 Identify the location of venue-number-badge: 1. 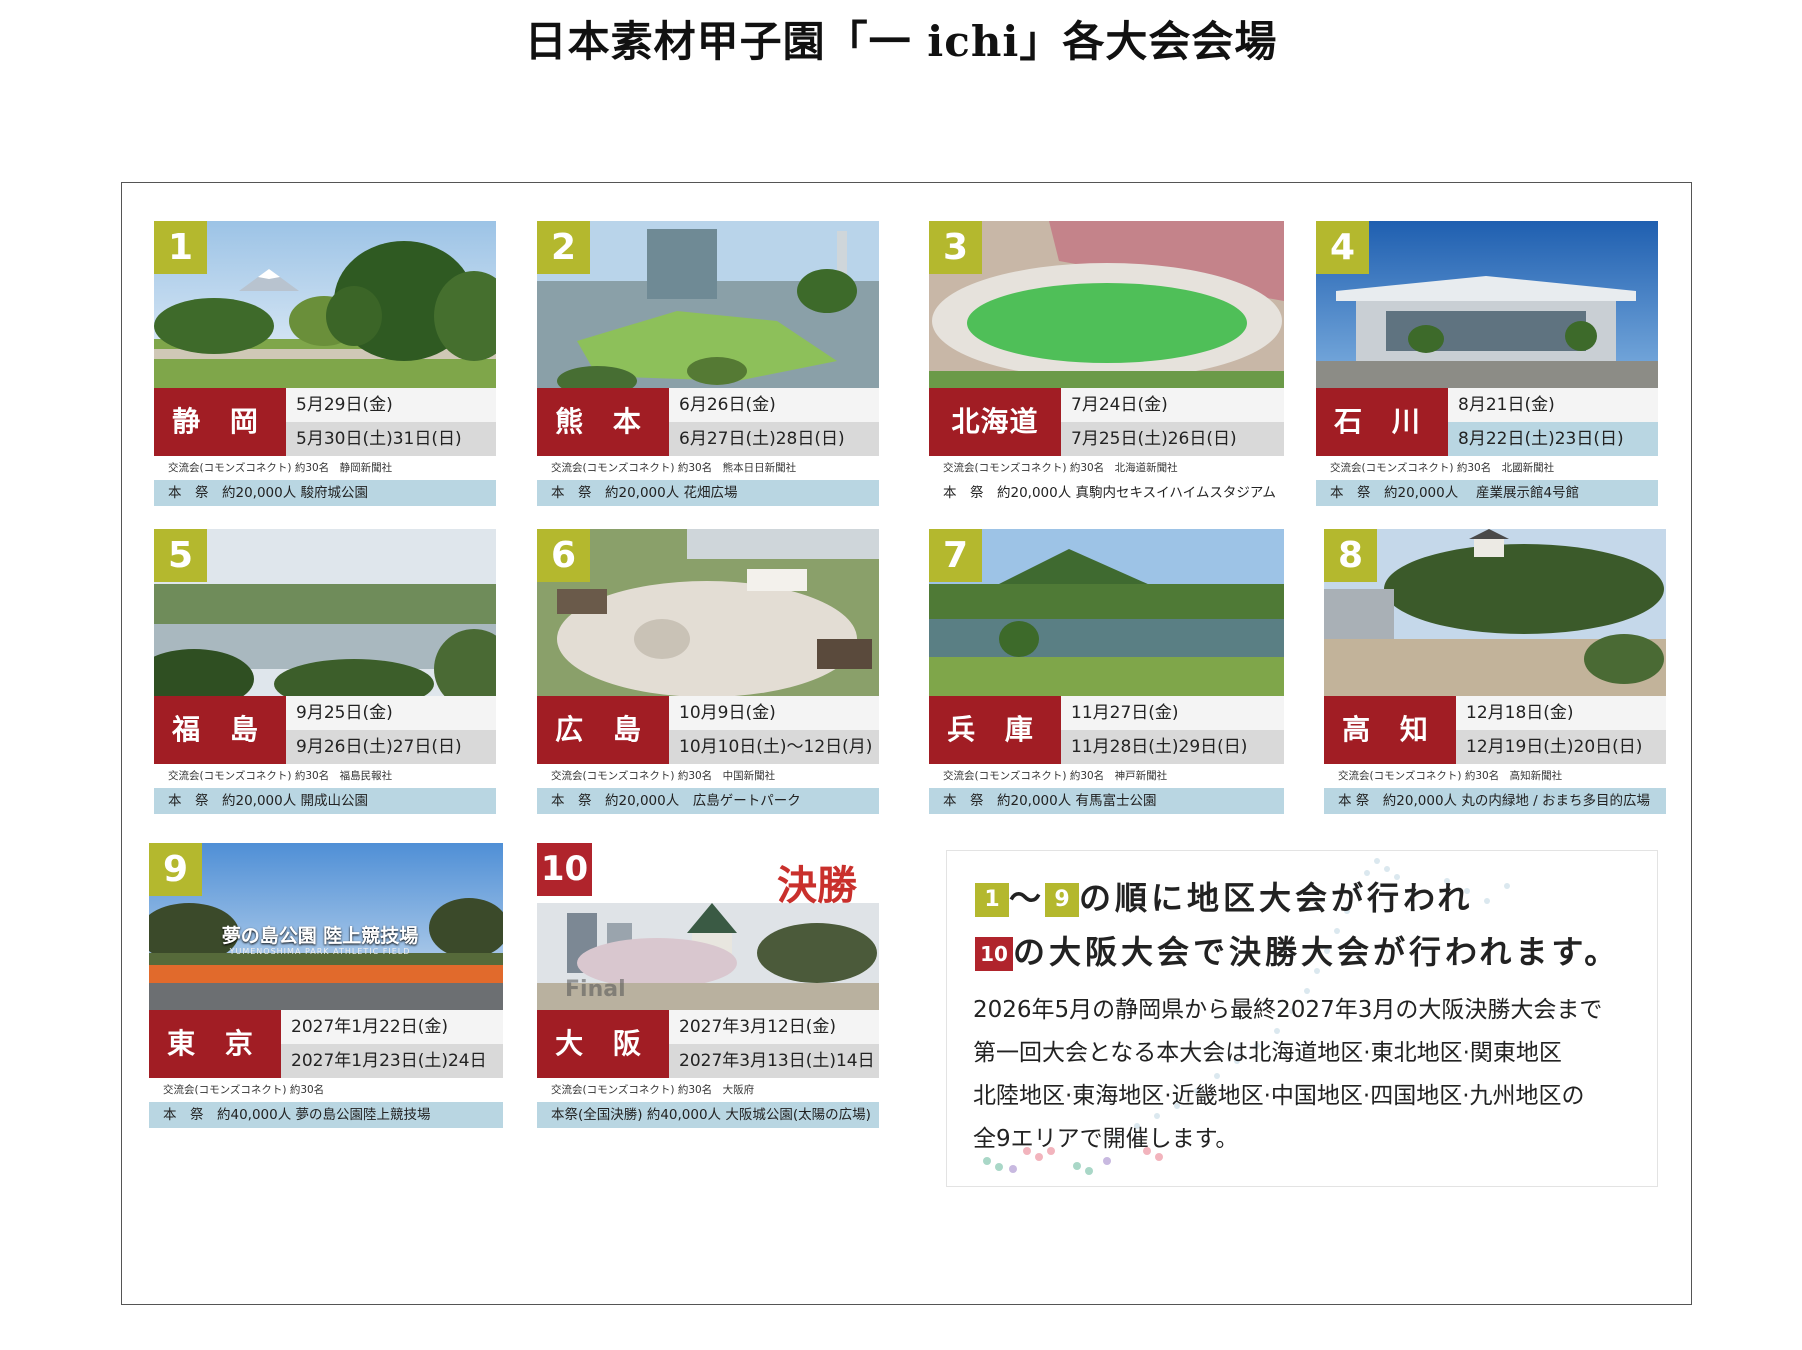
(180, 247).